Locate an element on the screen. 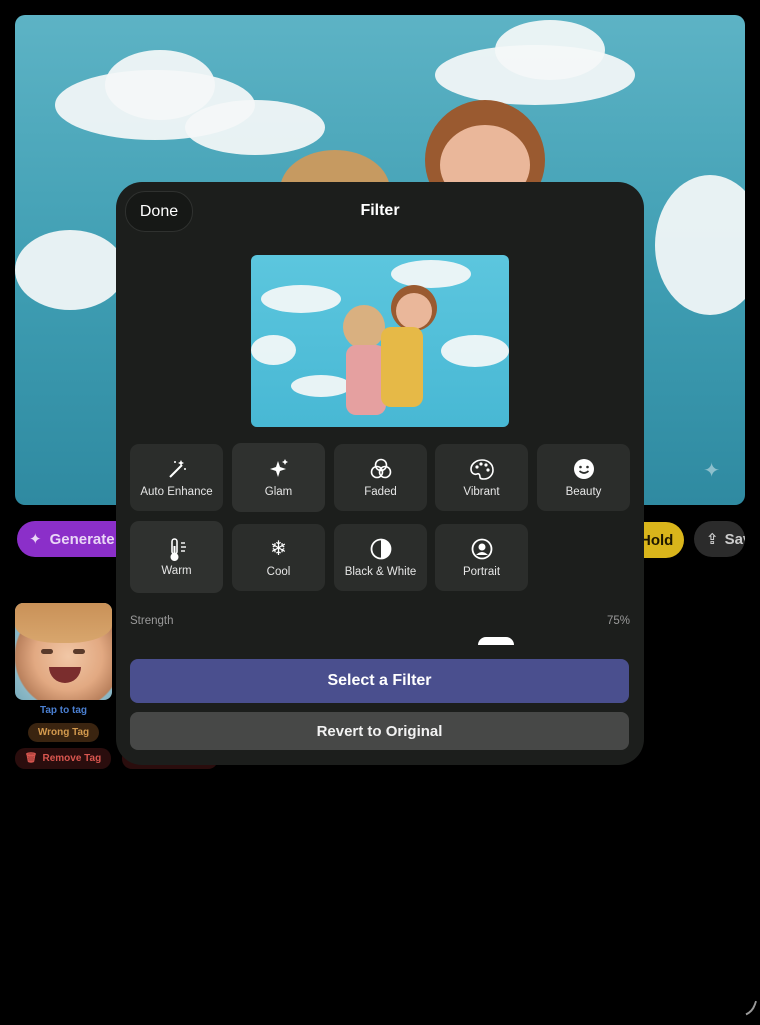 This screenshot has height=1025, width=760. filter-black-white: Black & White is located at coordinates (380, 557).